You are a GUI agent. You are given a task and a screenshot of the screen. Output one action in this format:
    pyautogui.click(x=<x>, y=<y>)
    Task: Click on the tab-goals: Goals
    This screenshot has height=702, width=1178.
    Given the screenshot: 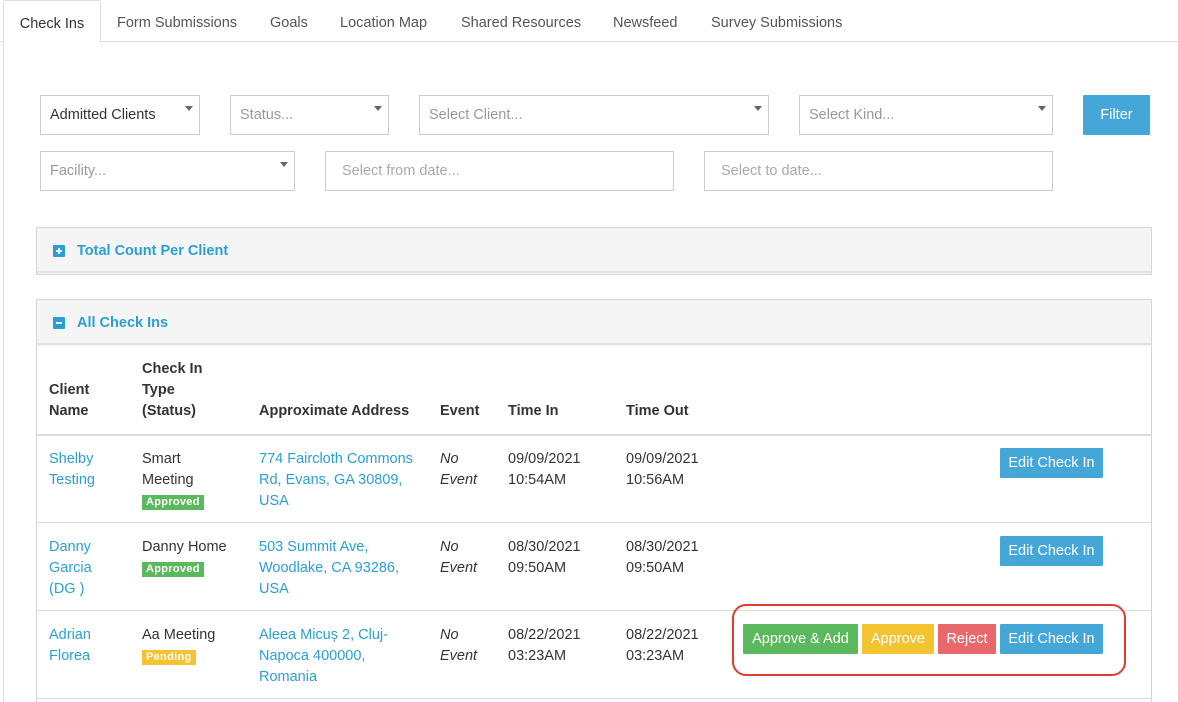 What is the action you would take?
    pyautogui.click(x=289, y=21)
    